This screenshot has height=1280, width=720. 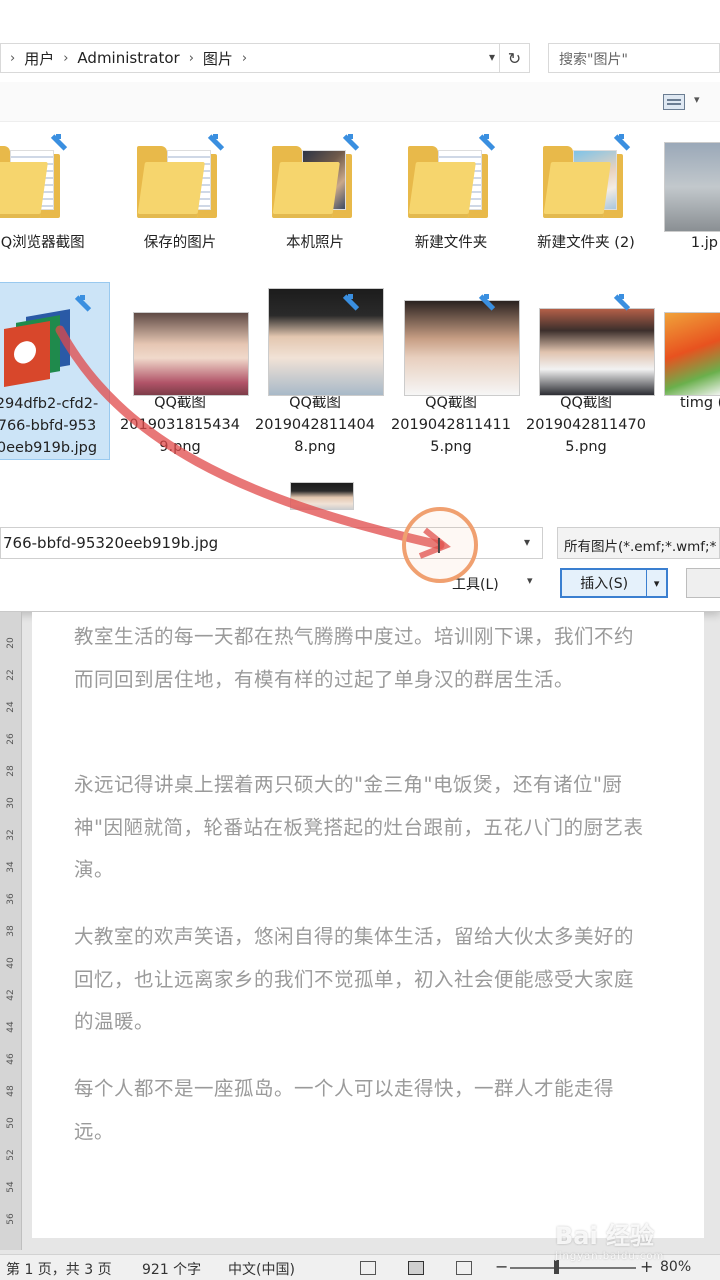 I want to click on file-label-line: 8.png, so click(x=315, y=447).